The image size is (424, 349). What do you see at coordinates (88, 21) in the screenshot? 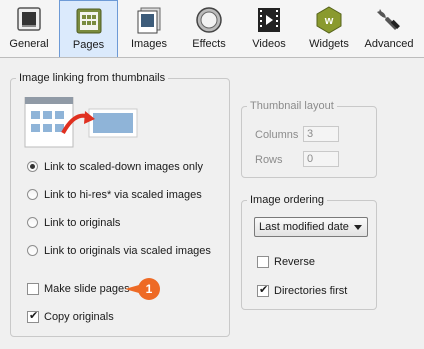
I see `pages-grid-icon` at bounding box center [88, 21].